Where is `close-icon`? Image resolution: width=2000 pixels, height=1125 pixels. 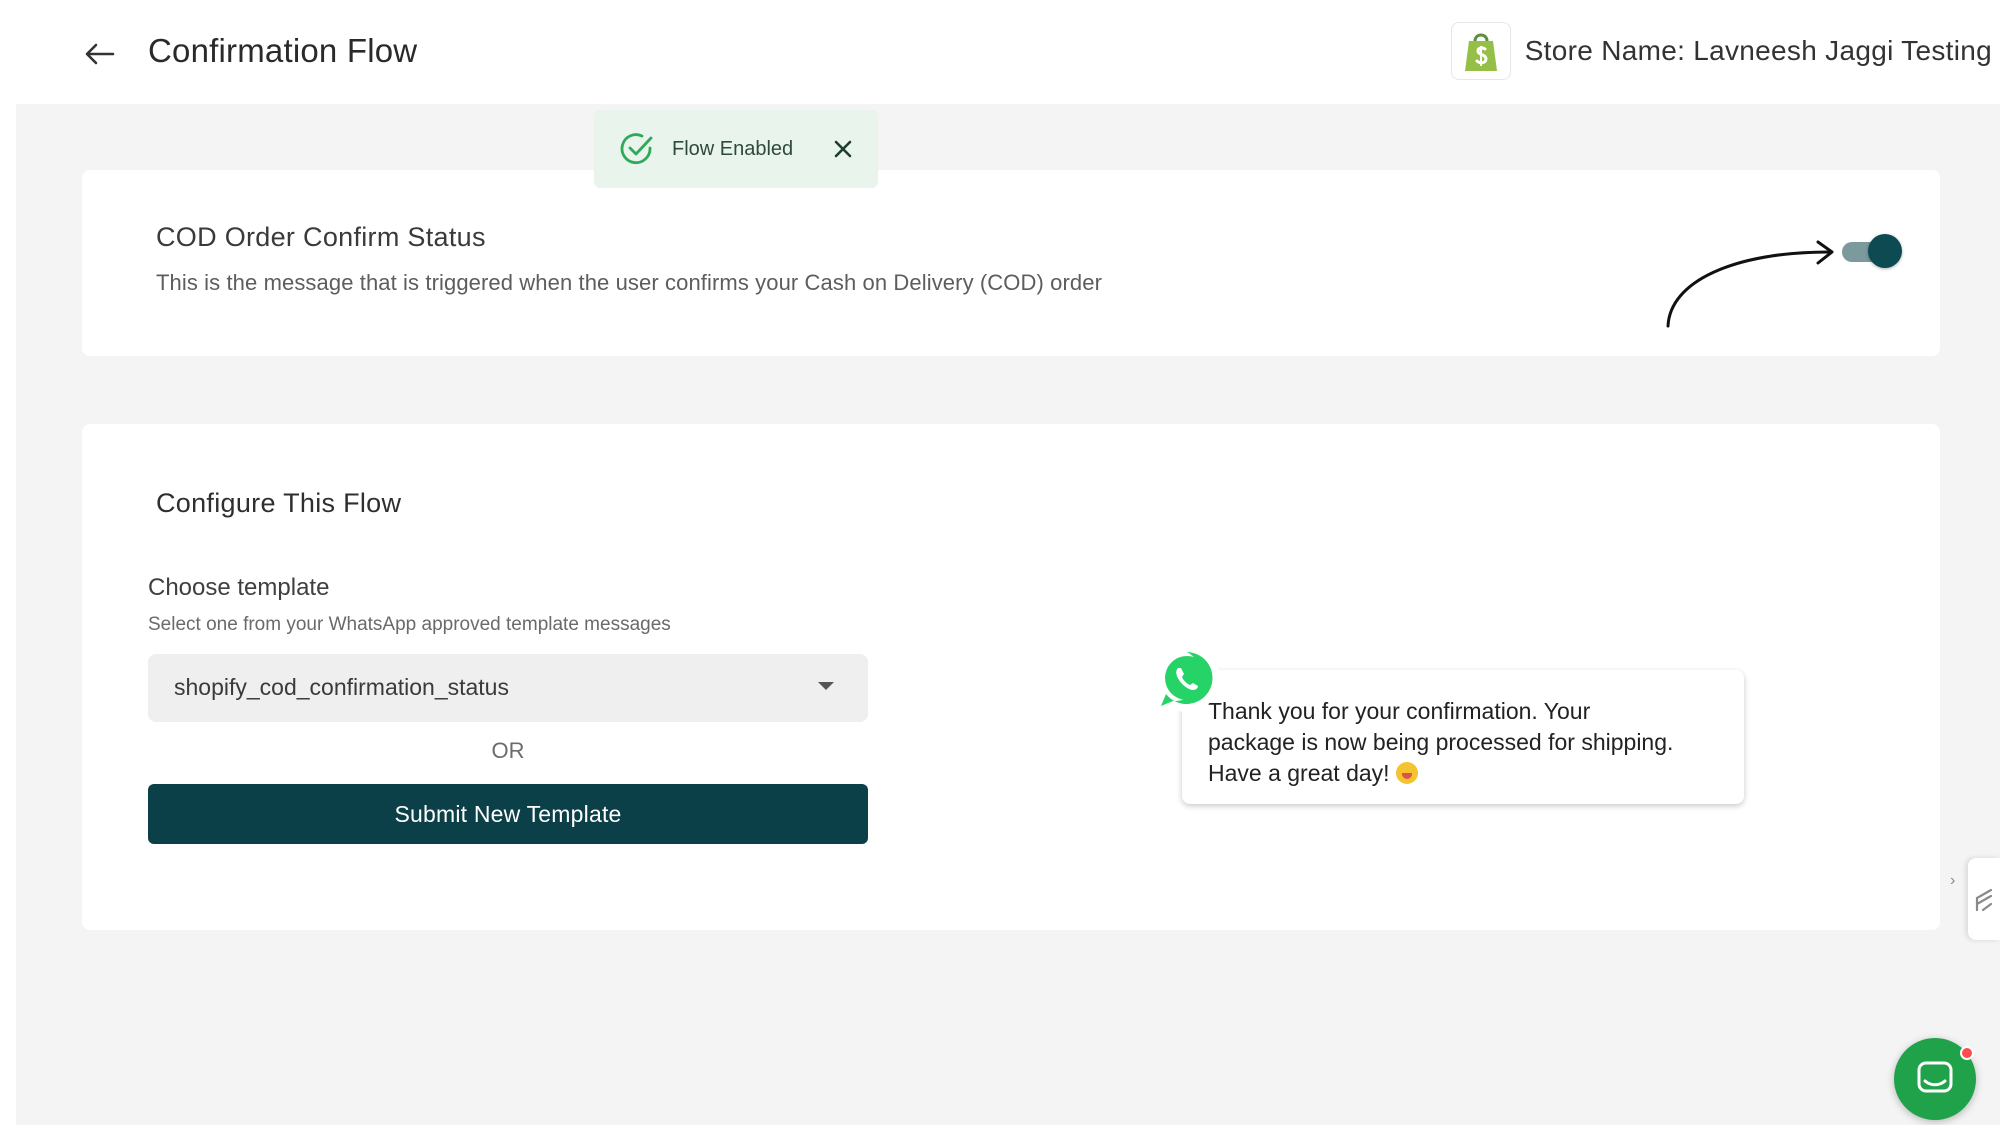
close-icon is located at coordinates (843, 149).